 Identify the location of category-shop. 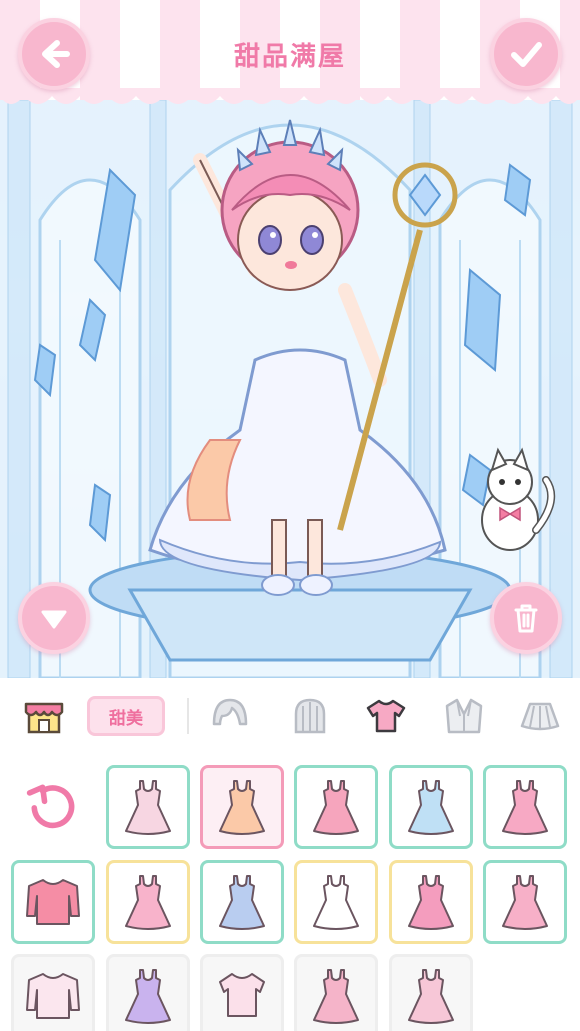
(44, 716).